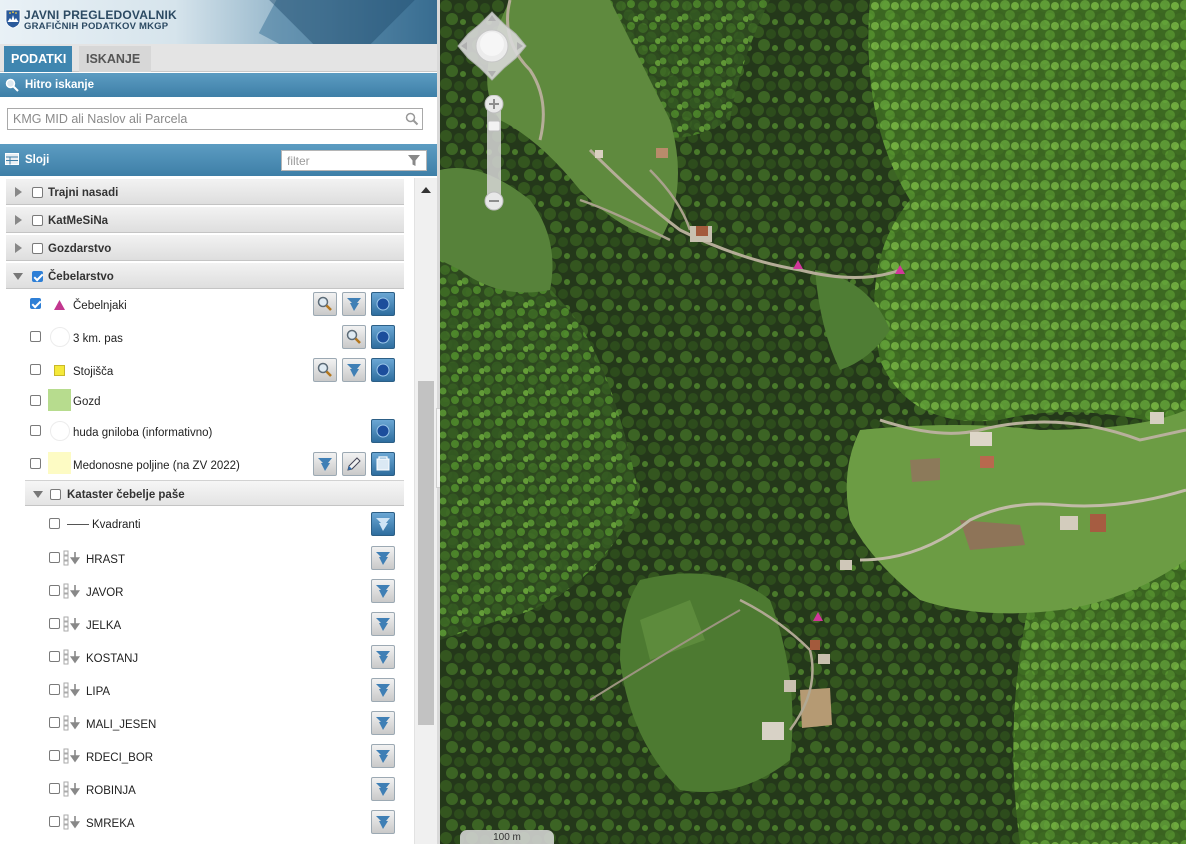 This screenshot has width=1186, height=844. What do you see at coordinates (115, 59) in the screenshot?
I see `tab-iskanje: ISKANJE` at bounding box center [115, 59].